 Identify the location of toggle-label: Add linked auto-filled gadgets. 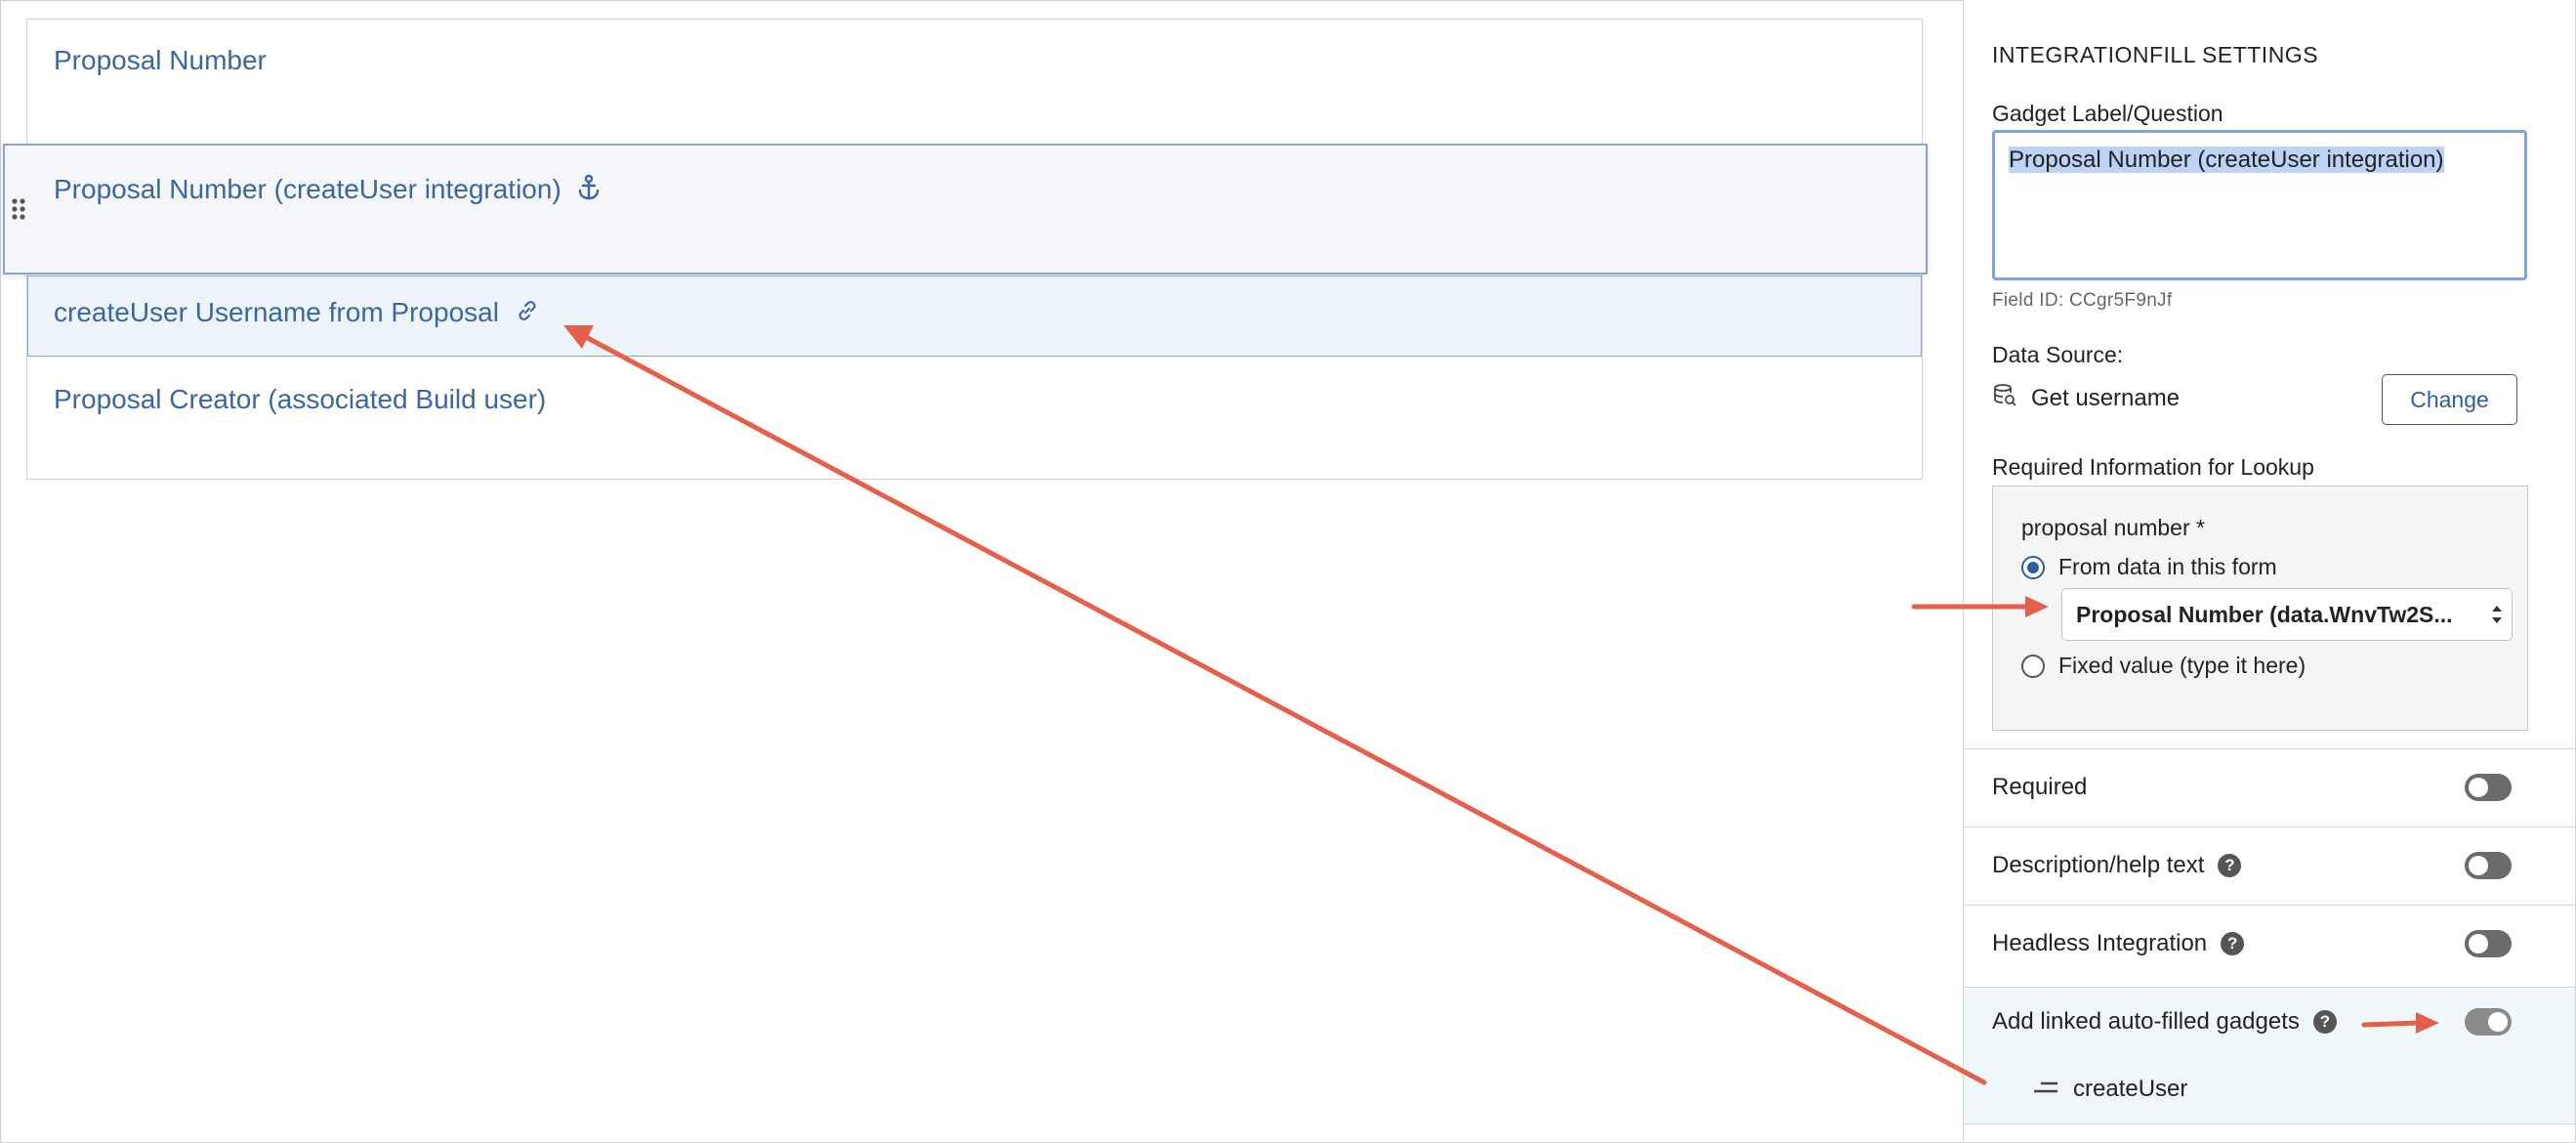
(2146, 1021).